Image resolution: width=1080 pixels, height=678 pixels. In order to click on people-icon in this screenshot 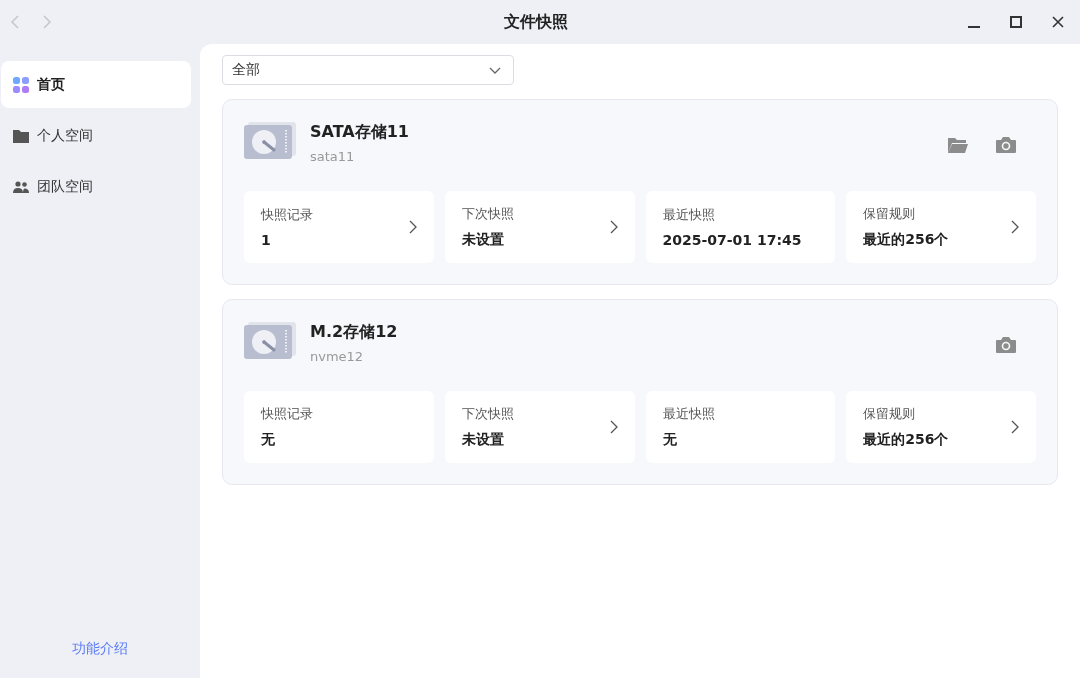, I will do `click(21, 186)`.